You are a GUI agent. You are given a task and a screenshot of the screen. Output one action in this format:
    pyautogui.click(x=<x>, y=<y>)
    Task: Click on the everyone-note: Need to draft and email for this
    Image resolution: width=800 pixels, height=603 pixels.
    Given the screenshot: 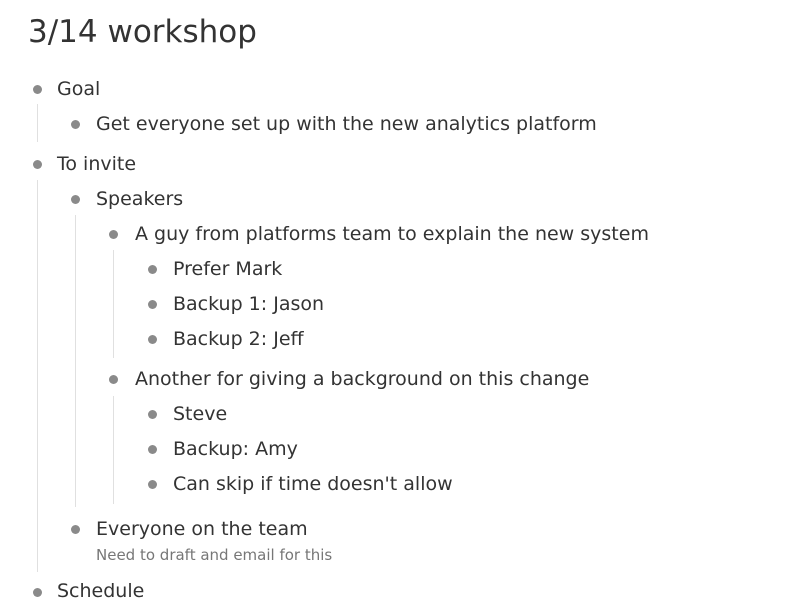 What is the action you would take?
    pyautogui.click(x=214, y=555)
    